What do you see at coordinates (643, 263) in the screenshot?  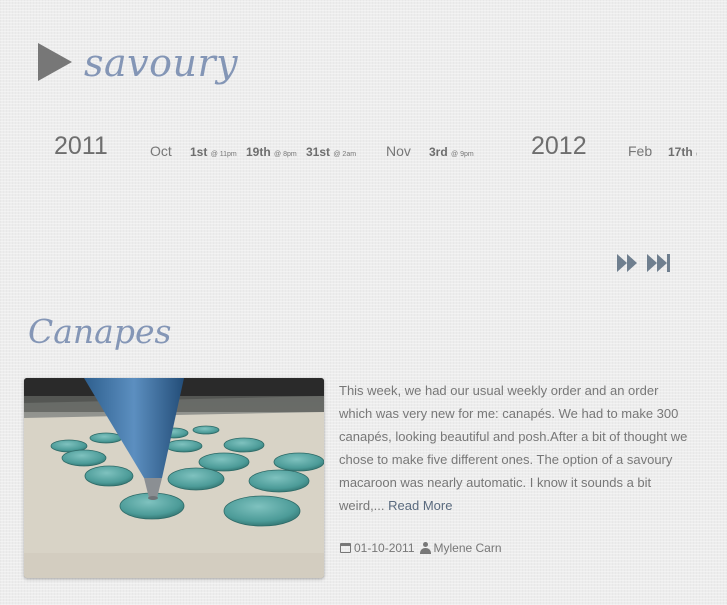 I see `timeline-navigation` at bounding box center [643, 263].